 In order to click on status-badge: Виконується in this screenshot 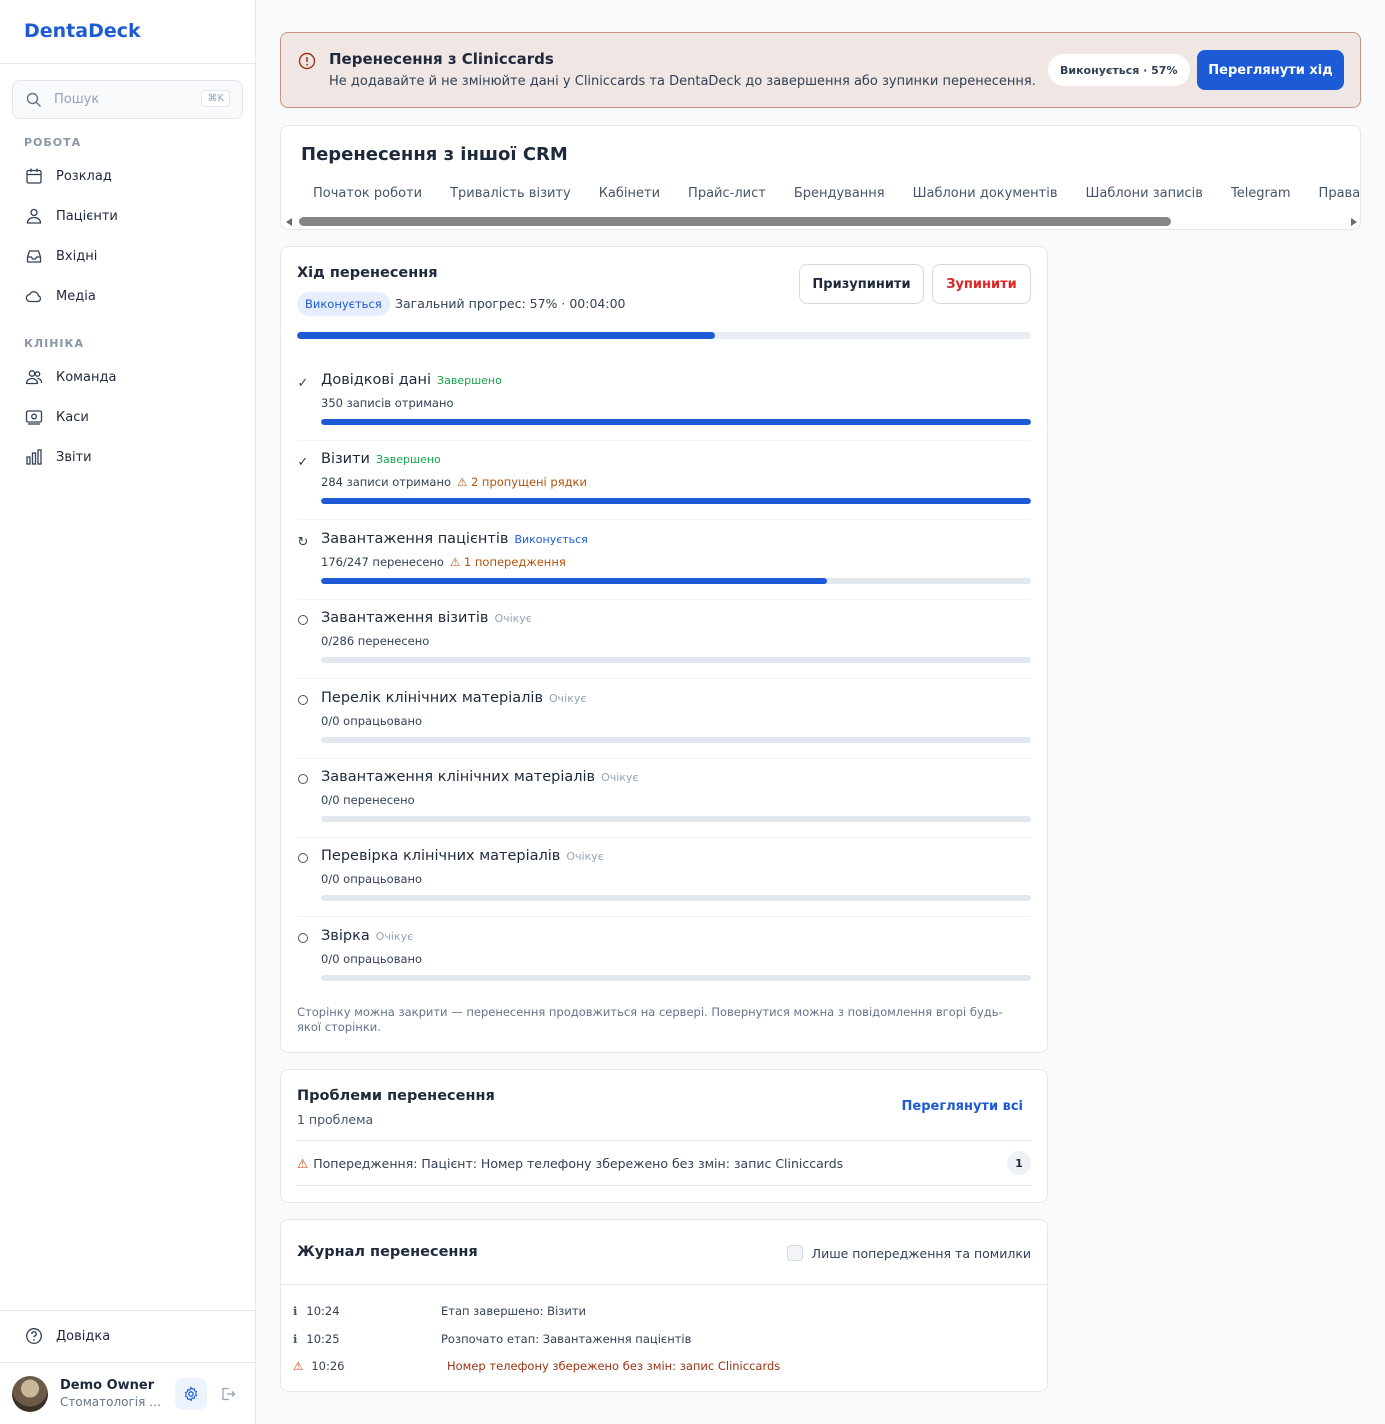, I will do `click(343, 304)`.